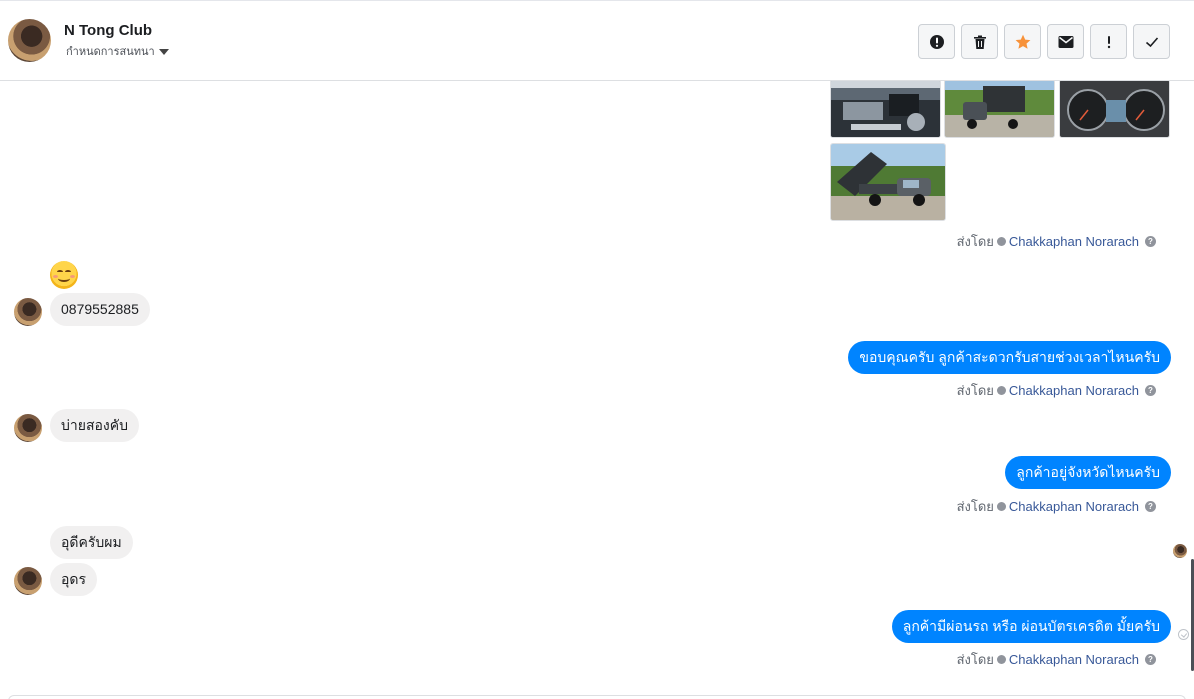  I want to click on mark-done-button, so click(1151, 41).